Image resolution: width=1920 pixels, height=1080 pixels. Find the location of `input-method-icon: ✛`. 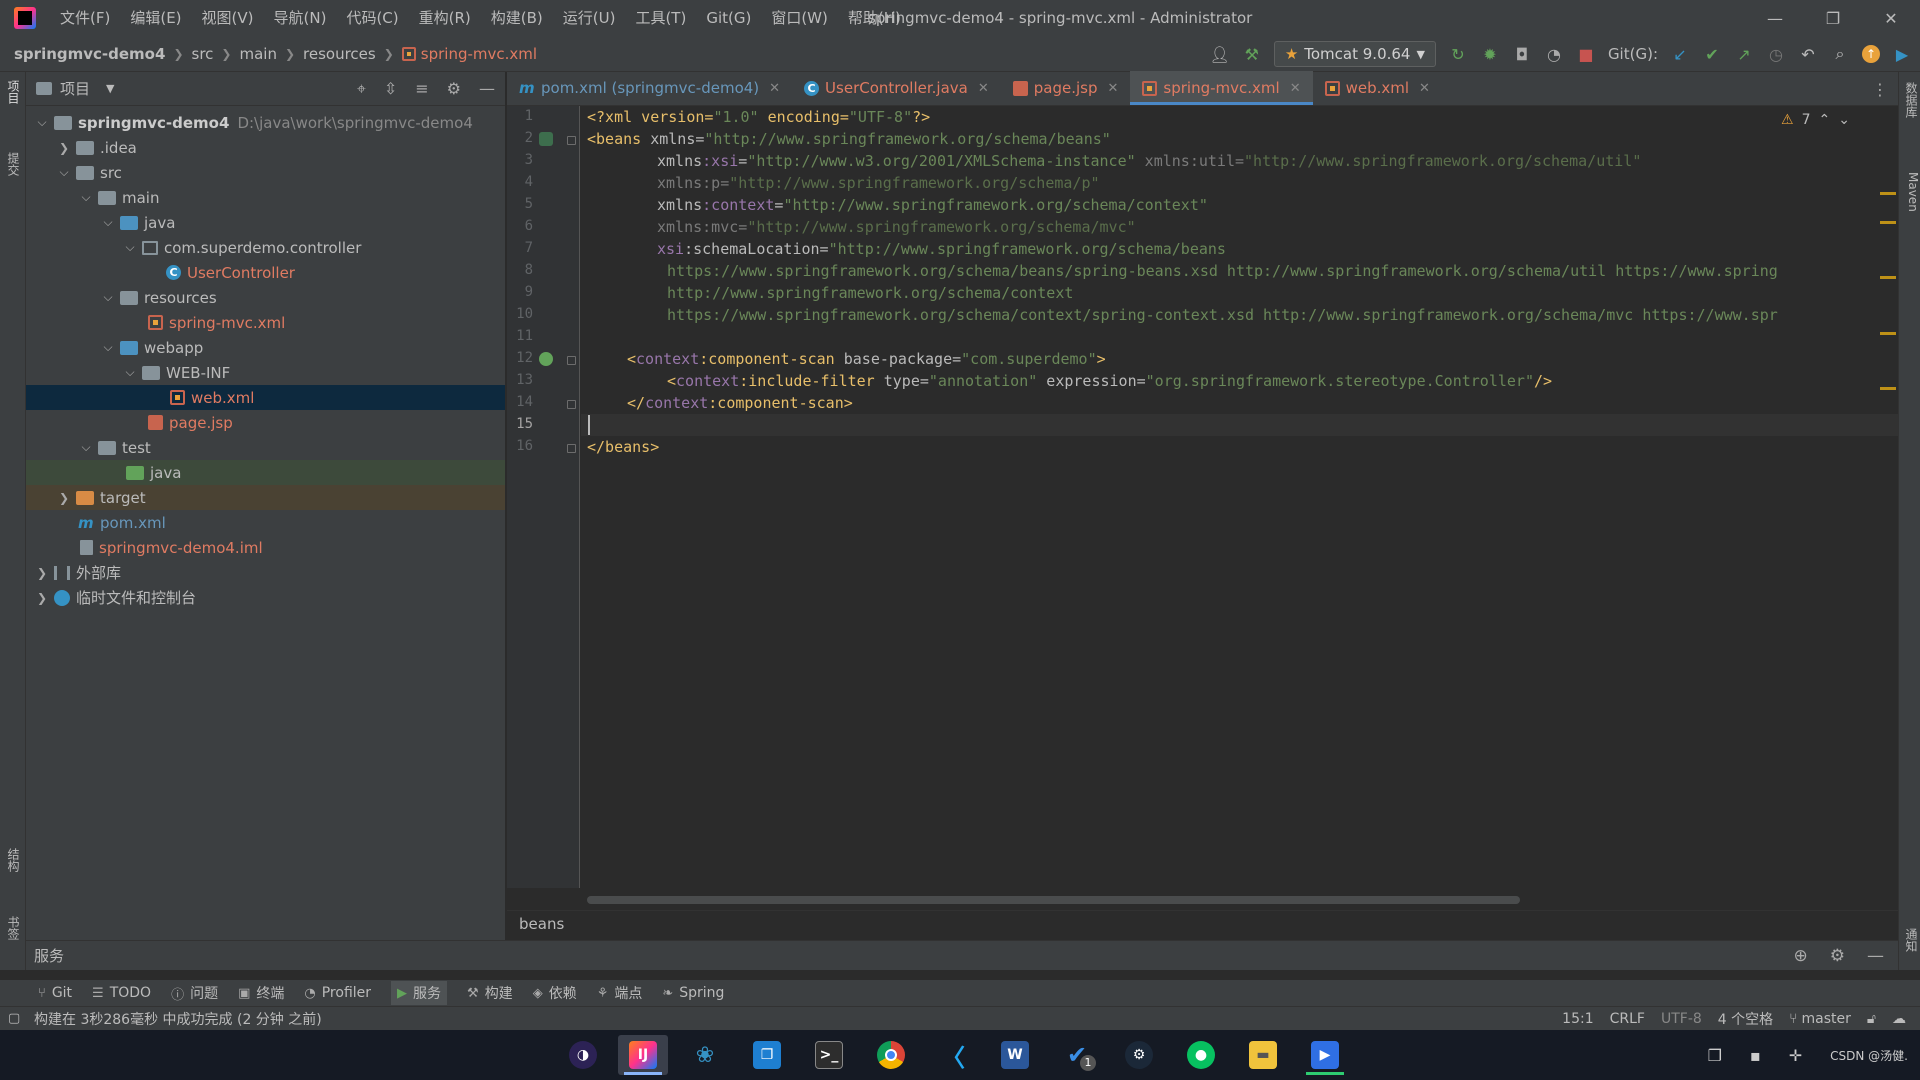

input-method-icon: ✛ is located at coordinates (1795, 1055).